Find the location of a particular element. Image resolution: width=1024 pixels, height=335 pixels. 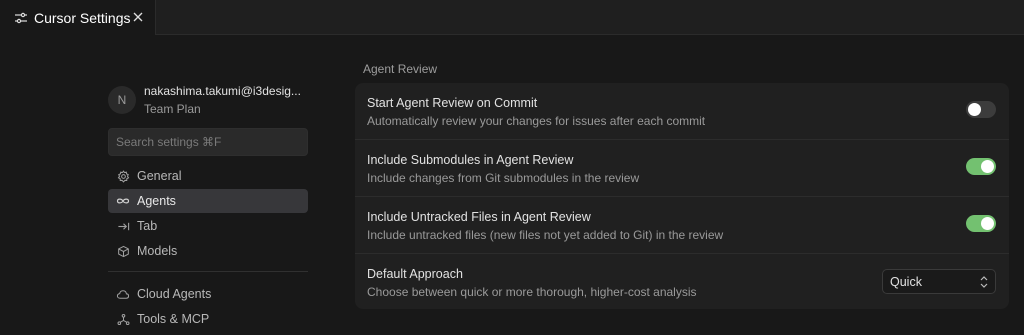

default-approach-select: Quick is located at coordinates (939, 281).